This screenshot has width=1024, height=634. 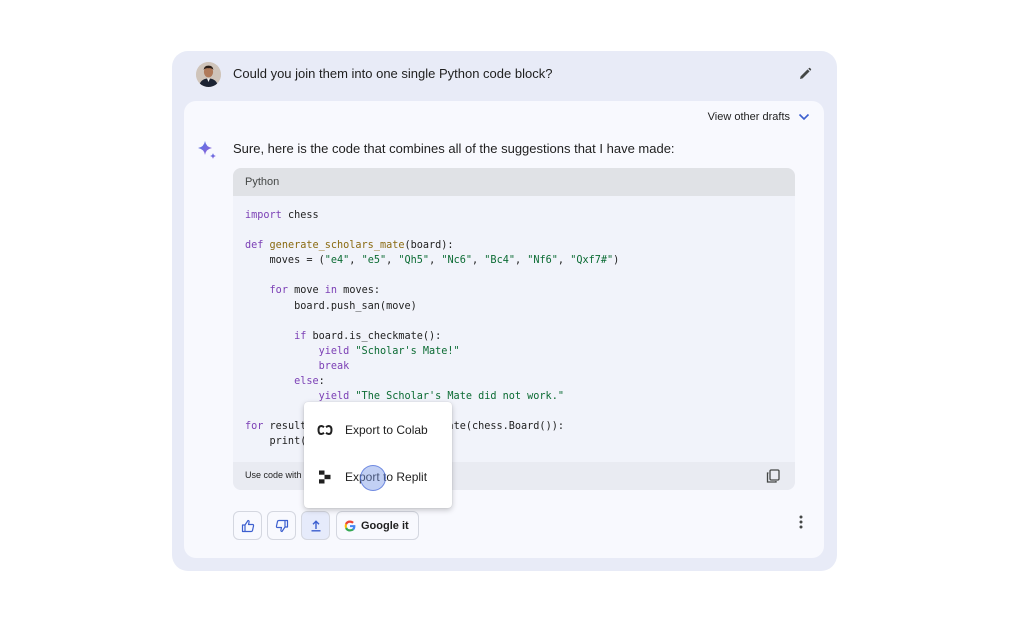 What do you see at coordinates (804, 117) in the screenshot?
I see `chevron-down-icon` at bounding box center [804, 117].